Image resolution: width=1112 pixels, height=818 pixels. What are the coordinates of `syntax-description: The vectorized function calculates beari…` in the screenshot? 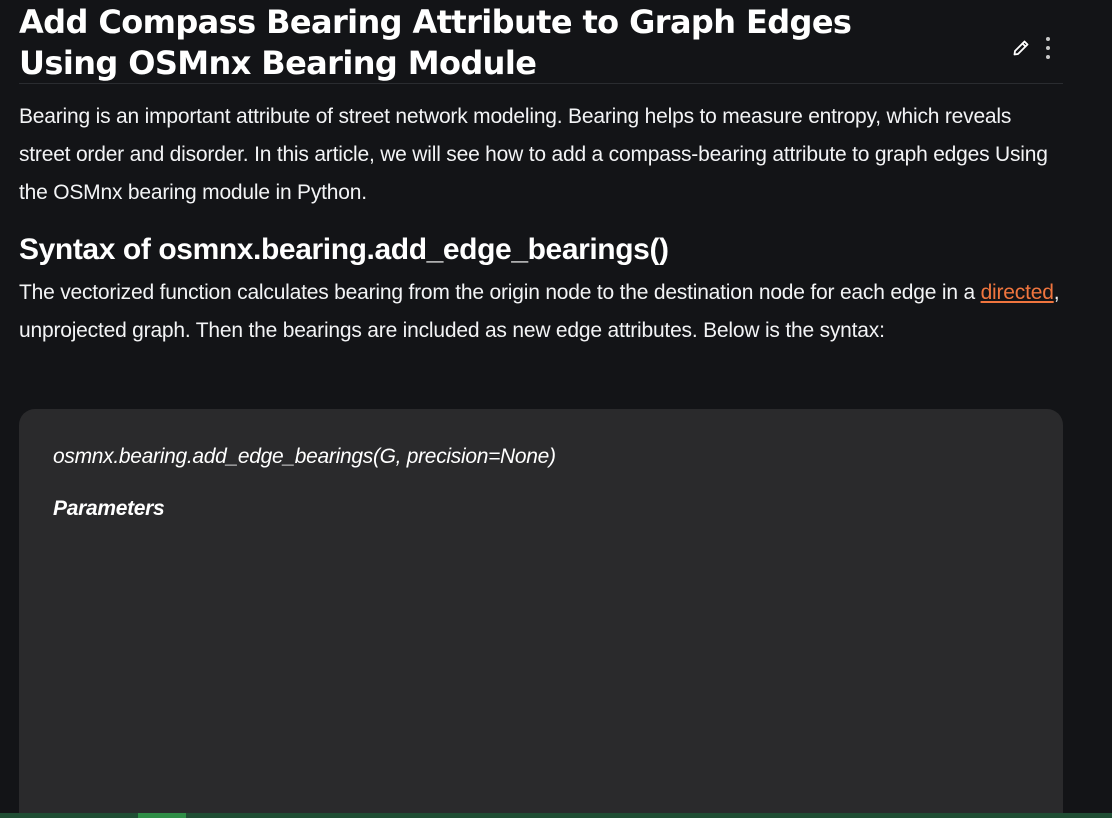 It's located at (541, 312).